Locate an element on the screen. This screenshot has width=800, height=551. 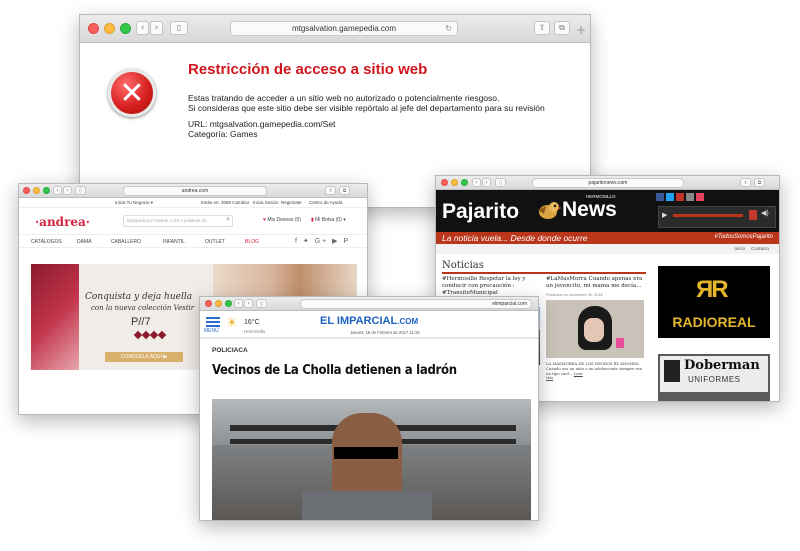
title-bar: ‹ › ▯ mtgsalvation.gamepedia.com ↻ ⇪ ⧉ + is located at coordinates (335, 29).